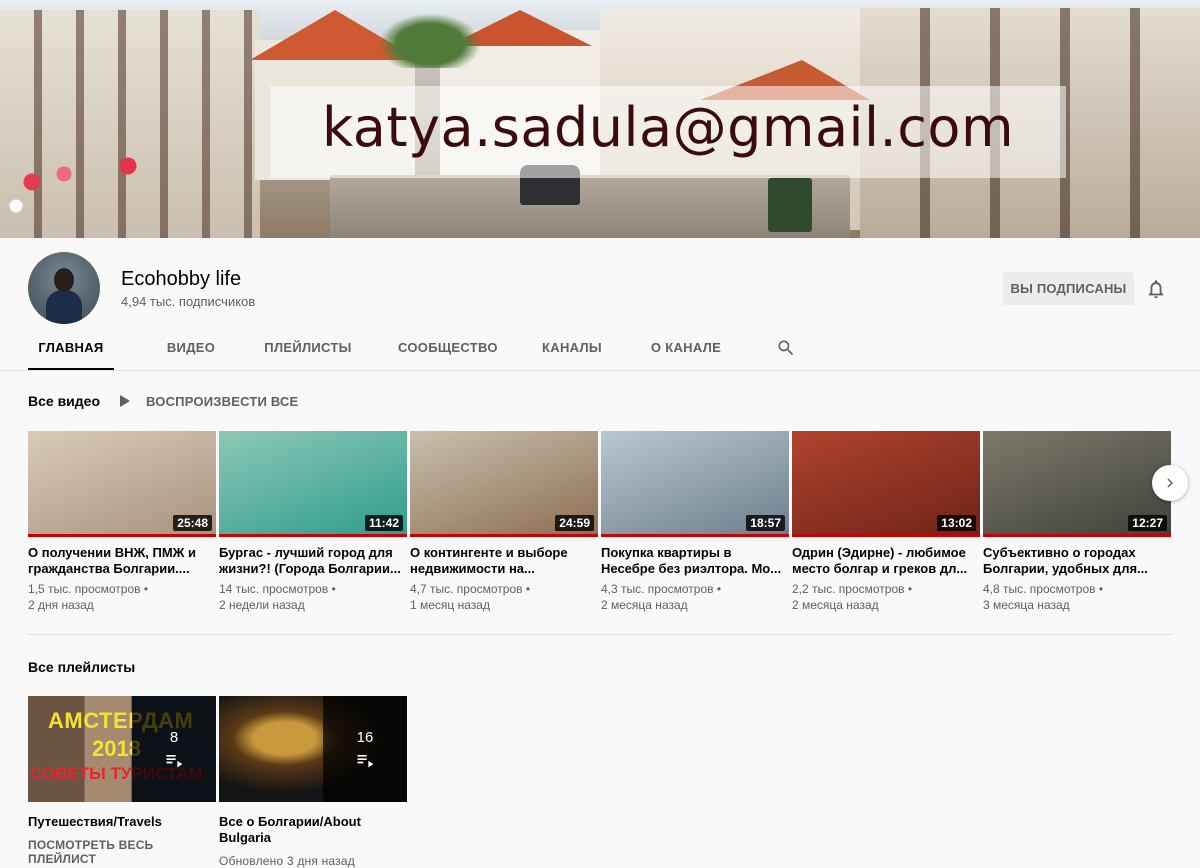 The width and height of the screenshot is (1200, 868). Describe the element at coordinates (695, 484) in the screenshot. I see `video-thumbnail: 18:57` at that location.